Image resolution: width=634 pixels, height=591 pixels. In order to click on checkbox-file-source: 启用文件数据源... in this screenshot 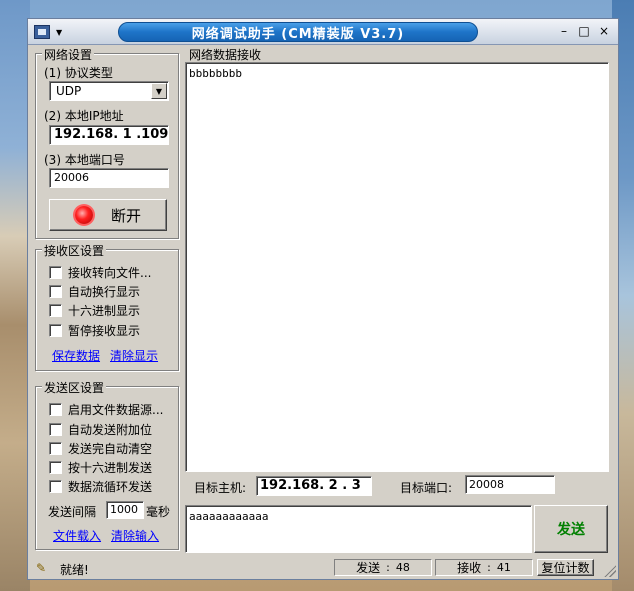, I will do `click(106, 409)`.